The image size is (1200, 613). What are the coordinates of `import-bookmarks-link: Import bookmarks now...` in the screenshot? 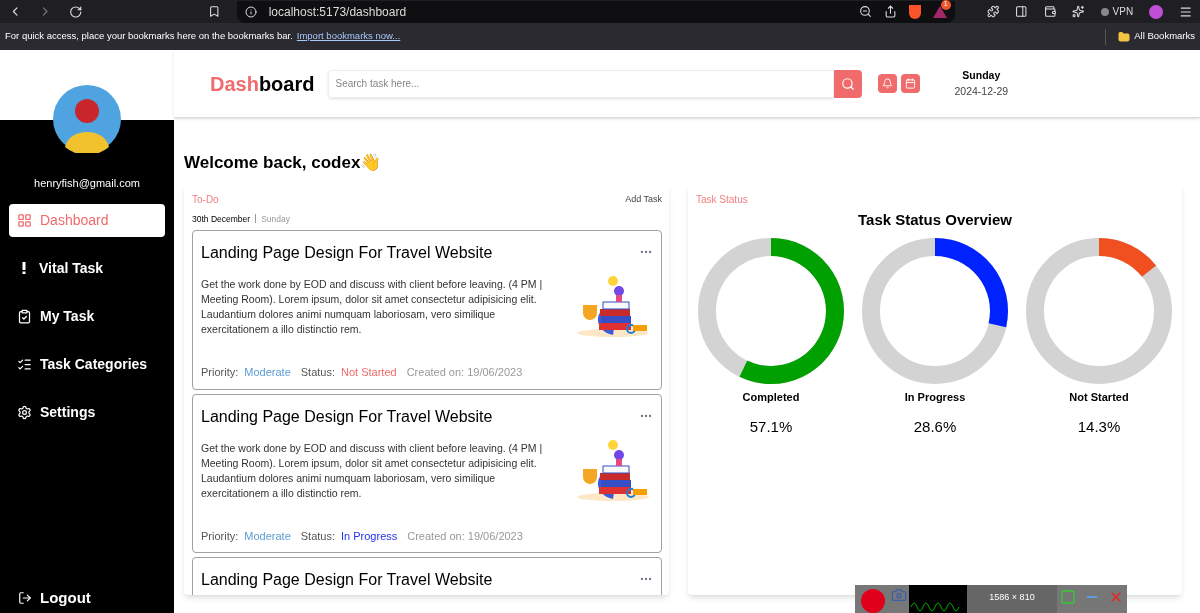 It's located at (348, 36).